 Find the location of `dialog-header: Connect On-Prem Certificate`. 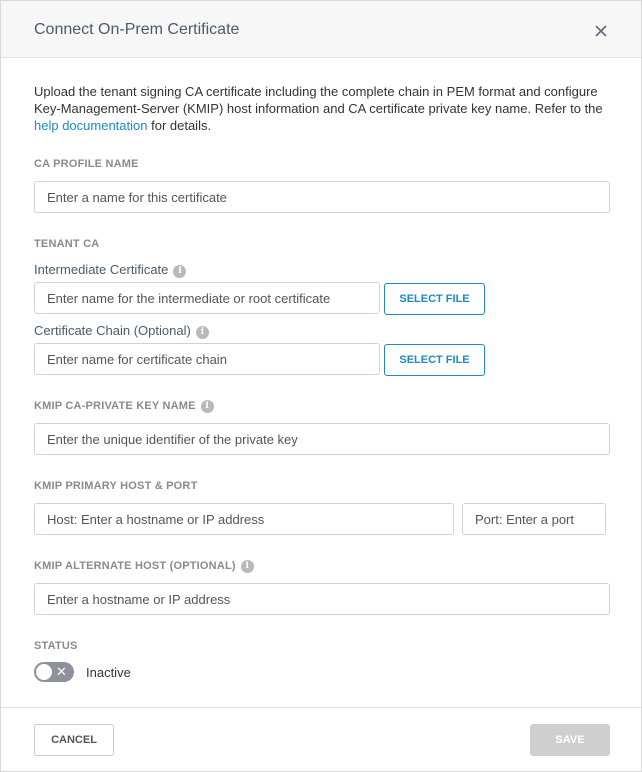

dialog-header: Connect On-Prem Certificate is located at coordinates (321, 29).